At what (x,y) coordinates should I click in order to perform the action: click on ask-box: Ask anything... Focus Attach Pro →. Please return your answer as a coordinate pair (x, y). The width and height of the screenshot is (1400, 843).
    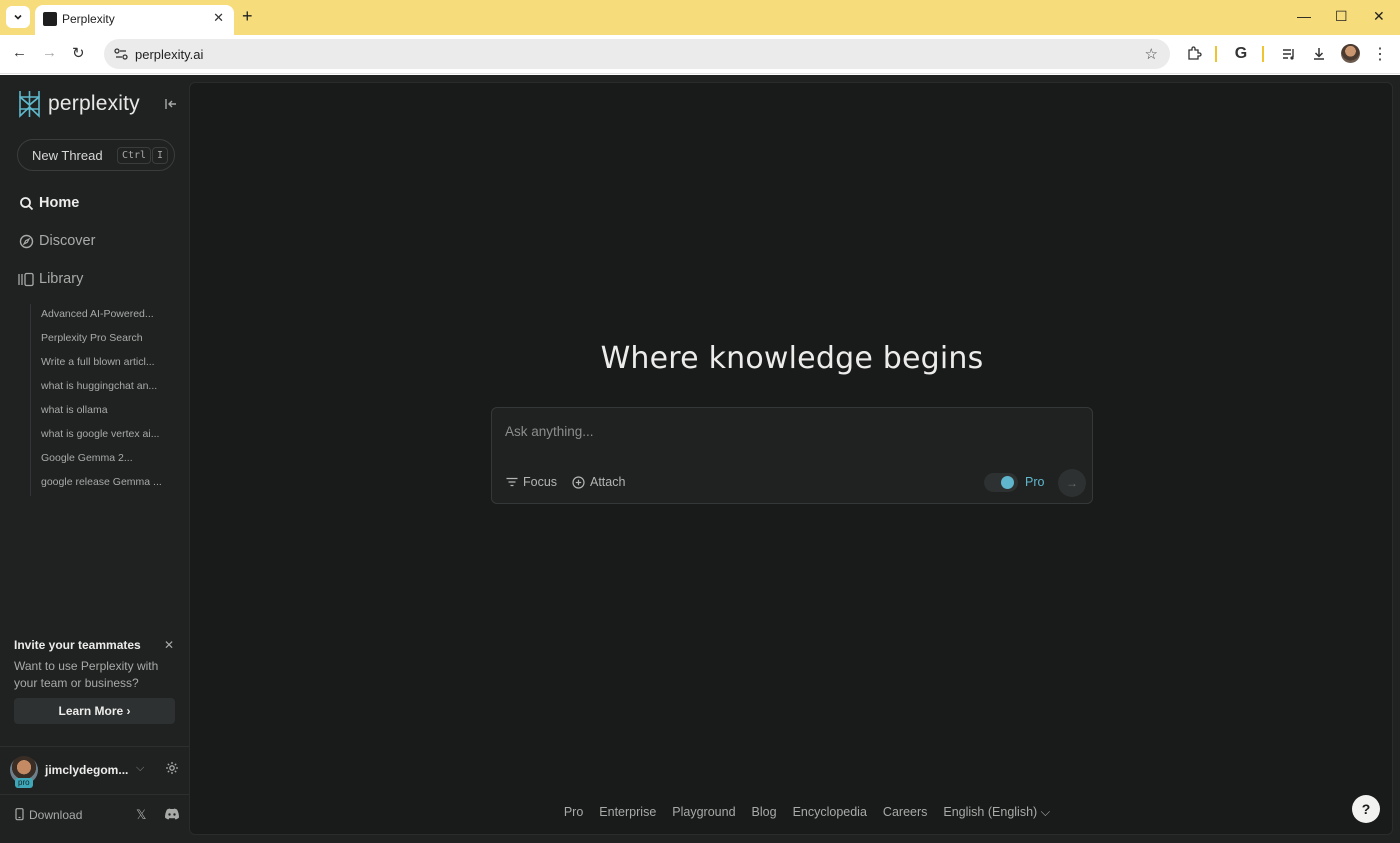
    Looking at the image, I should click on (792, 455).